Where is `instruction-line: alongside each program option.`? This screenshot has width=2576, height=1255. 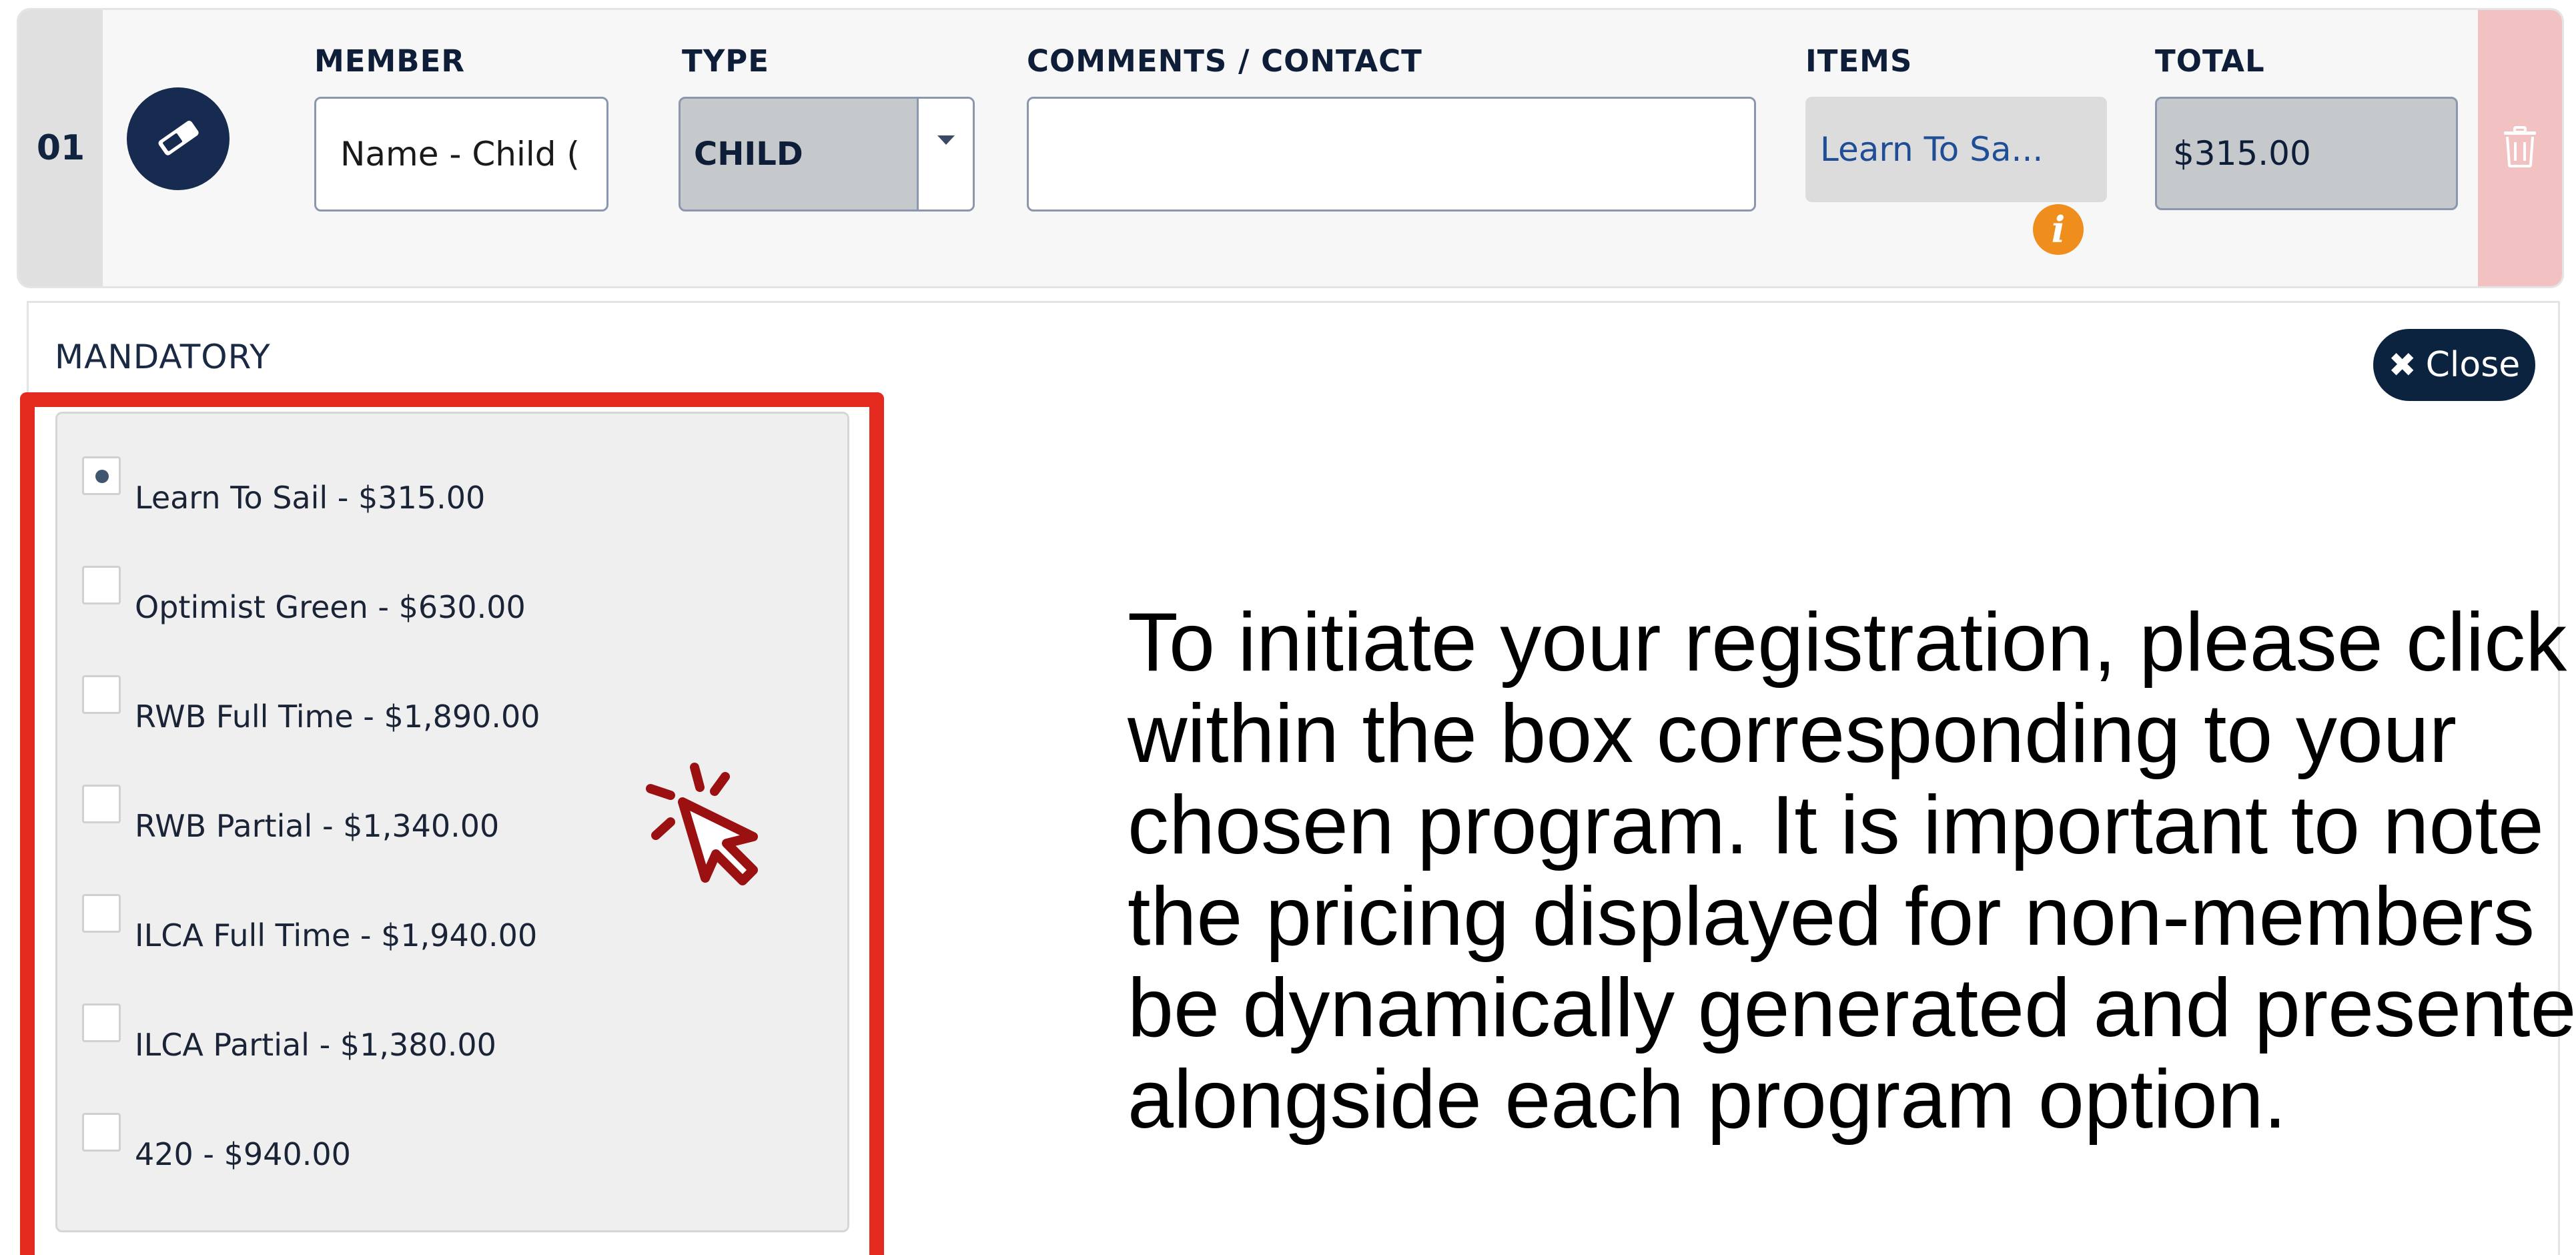
instruction-line: alongside each program option. is located at coordinates (1707, 1100).